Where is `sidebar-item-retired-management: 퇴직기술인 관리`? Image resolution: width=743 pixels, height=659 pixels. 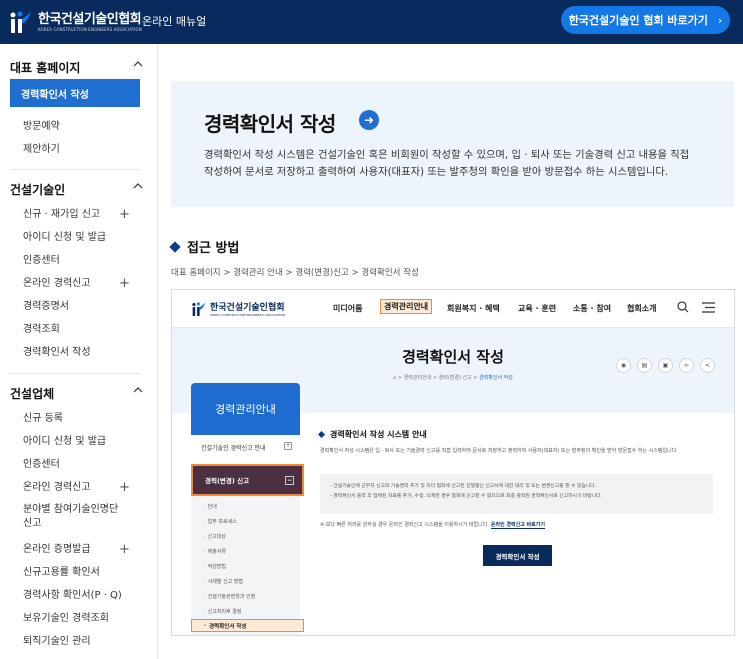
sidebar-item-retired-management: 퇴직기술인 관리 is located at coordinates (83, 642).